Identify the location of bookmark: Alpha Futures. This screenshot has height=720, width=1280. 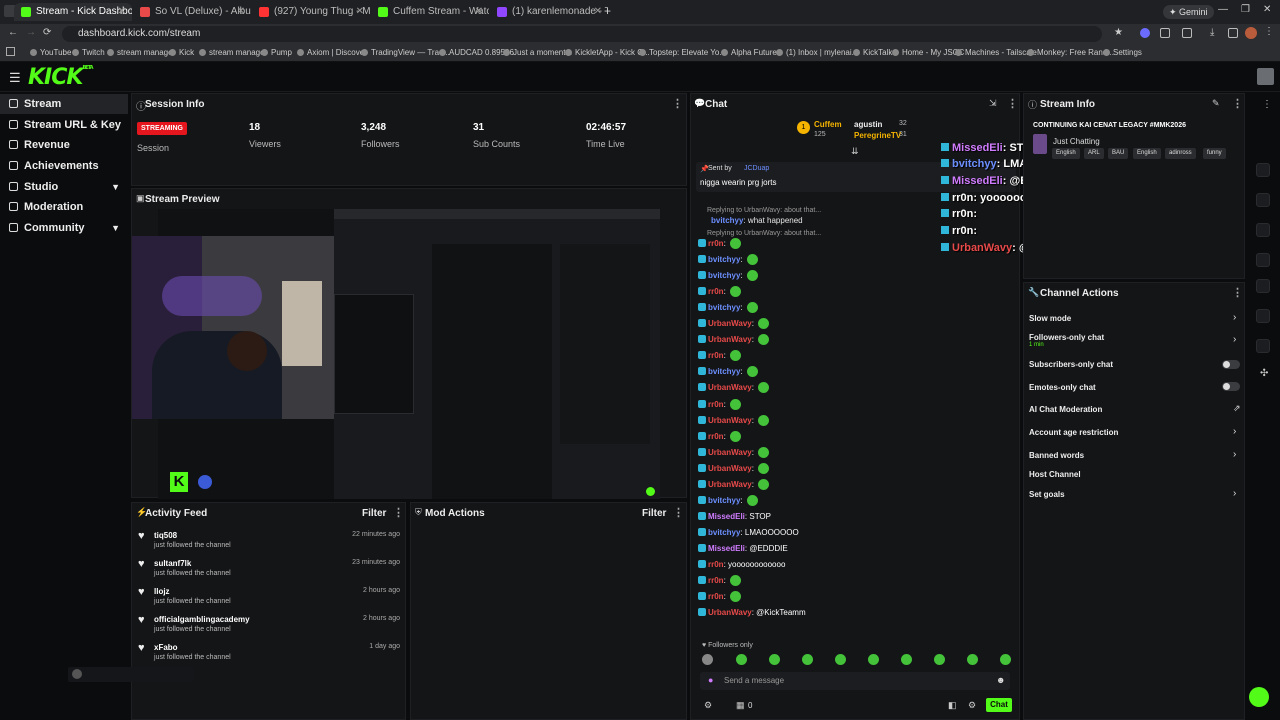
(751, 53).